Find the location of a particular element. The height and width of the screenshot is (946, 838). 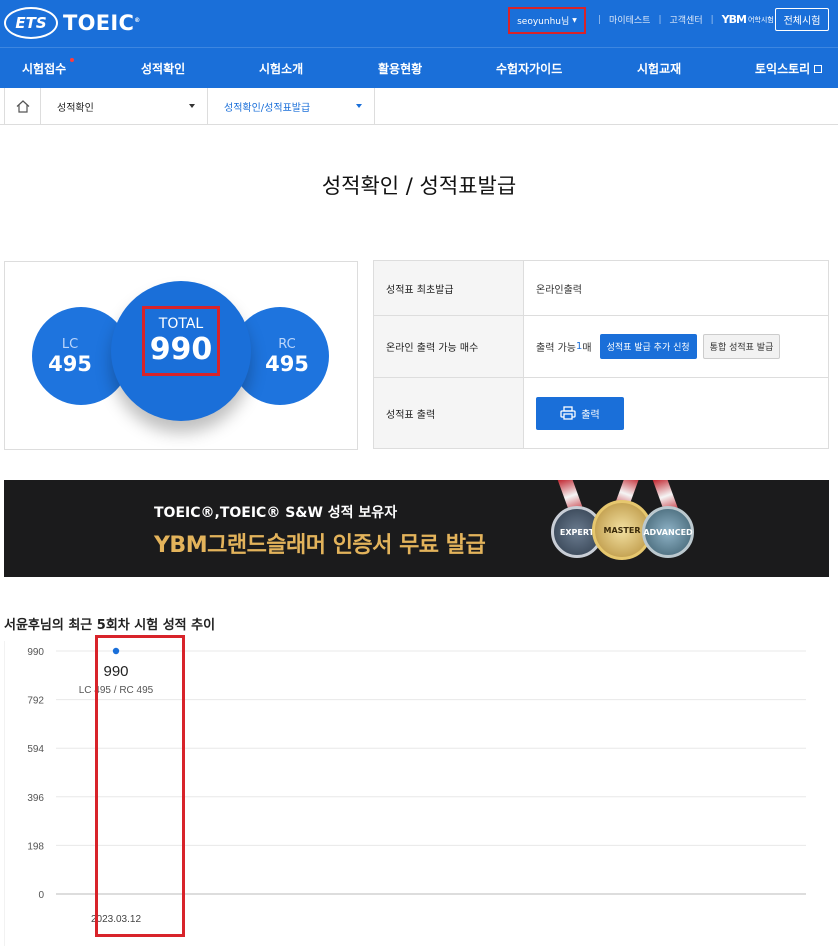

y-tick-label: 594 is located at coordinates (35, 749).